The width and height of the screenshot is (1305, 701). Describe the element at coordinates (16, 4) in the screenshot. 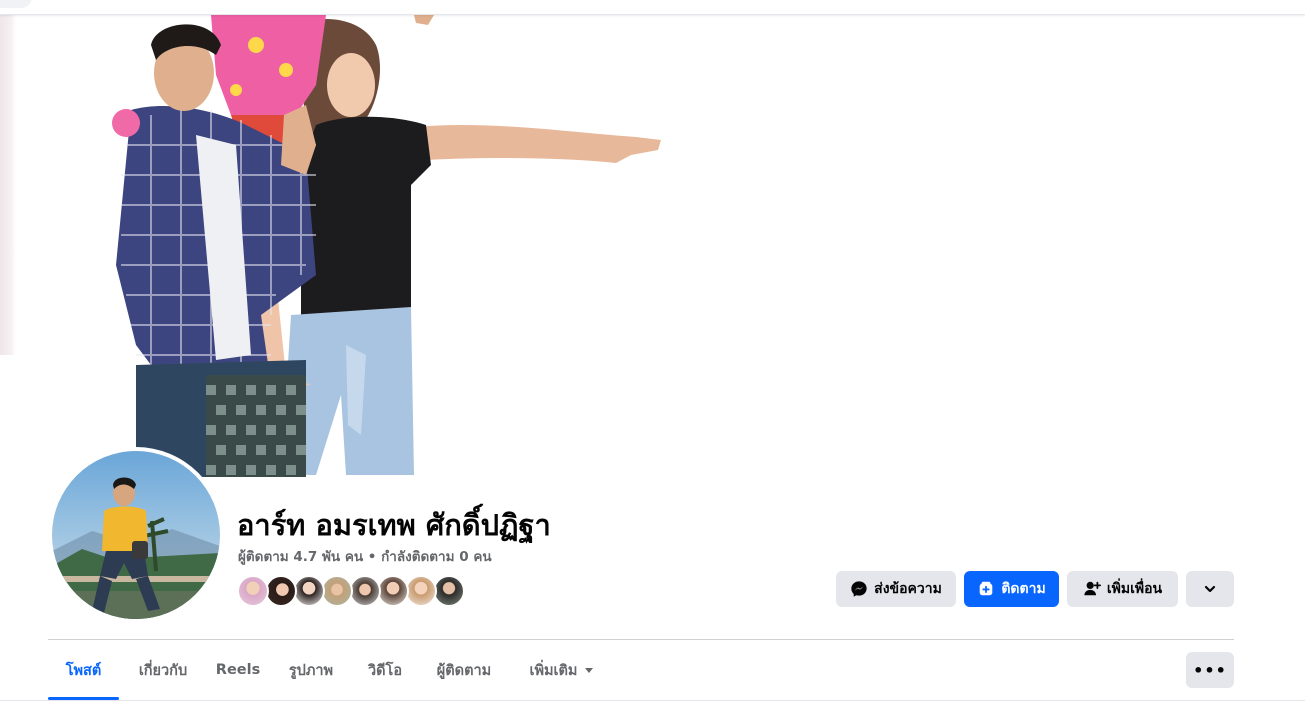

I see `top-search-pill` at that location.